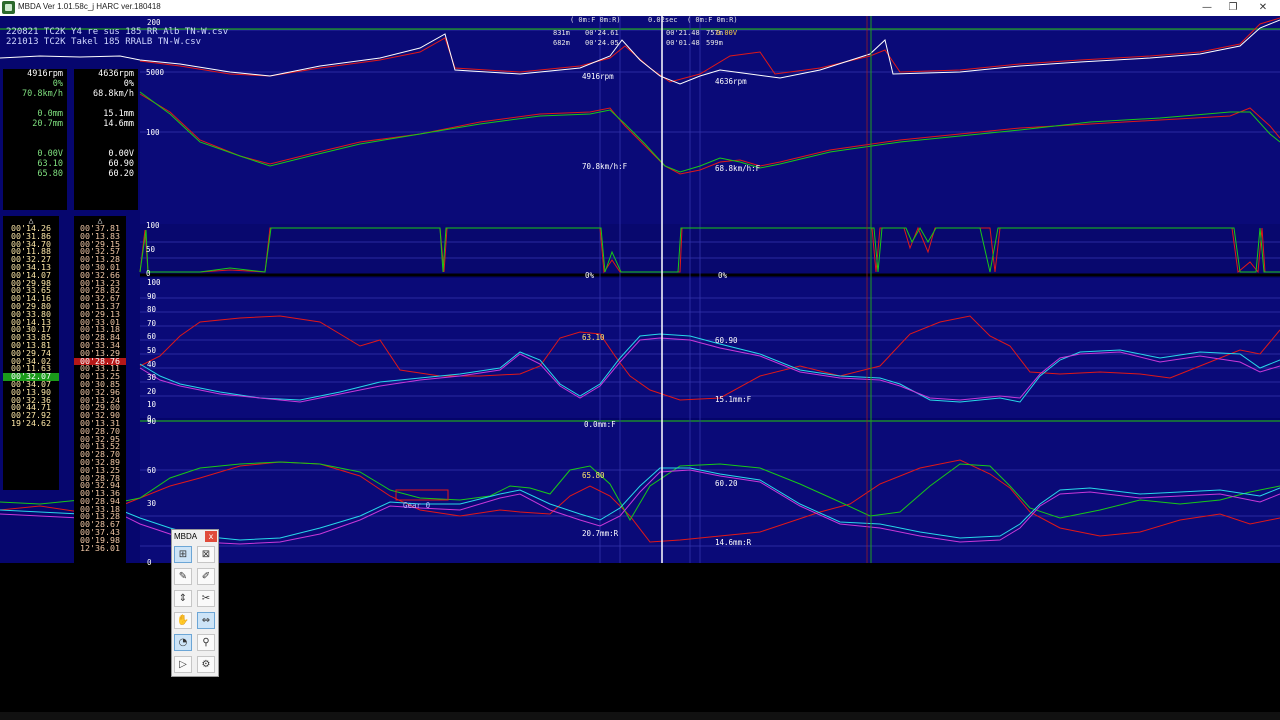 The width and height of the screenshot is (1280, 720). What do you see at coordinates (195, 603) in the screenshot?
I see `tool-palette: MBDA x ⊞ ⊠ ✎ ✐ ⇕ ✂ ✋ ⇔ ◔ ⚲ ▷ ⚙` at bounding box center [195, 603].